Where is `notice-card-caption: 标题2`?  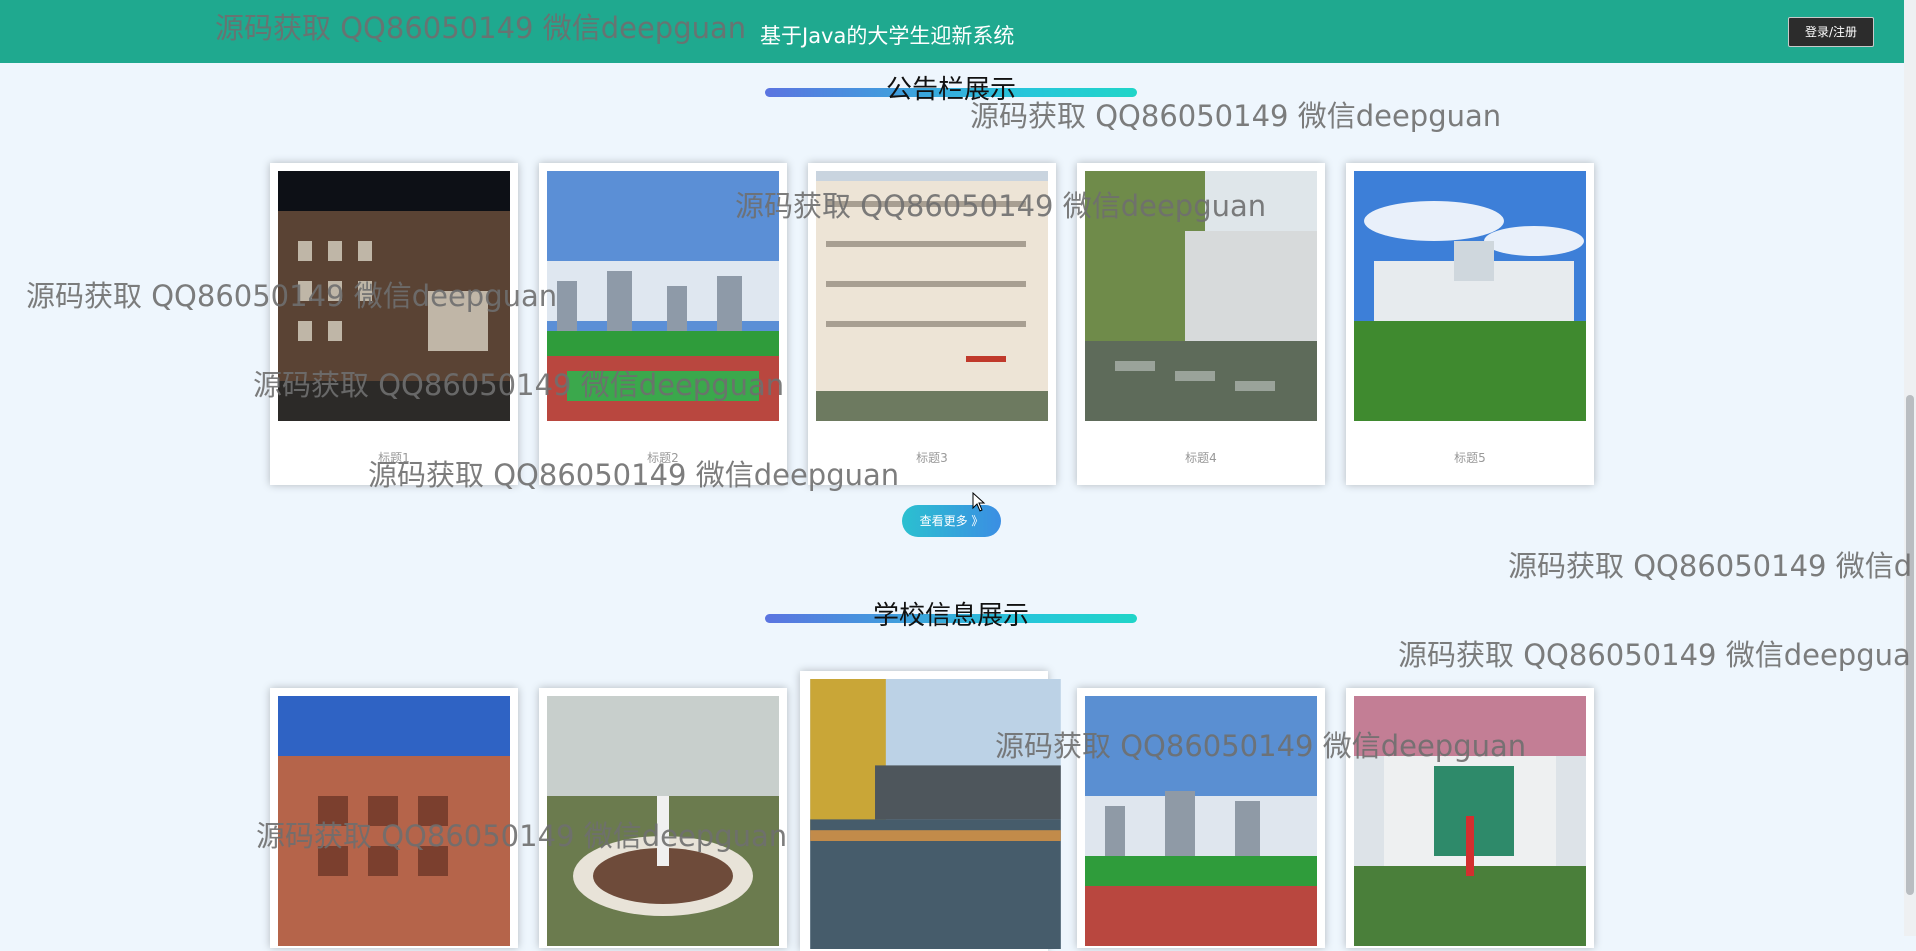
notice-card-caption: 标题2 is located at coordinates (663, 458).